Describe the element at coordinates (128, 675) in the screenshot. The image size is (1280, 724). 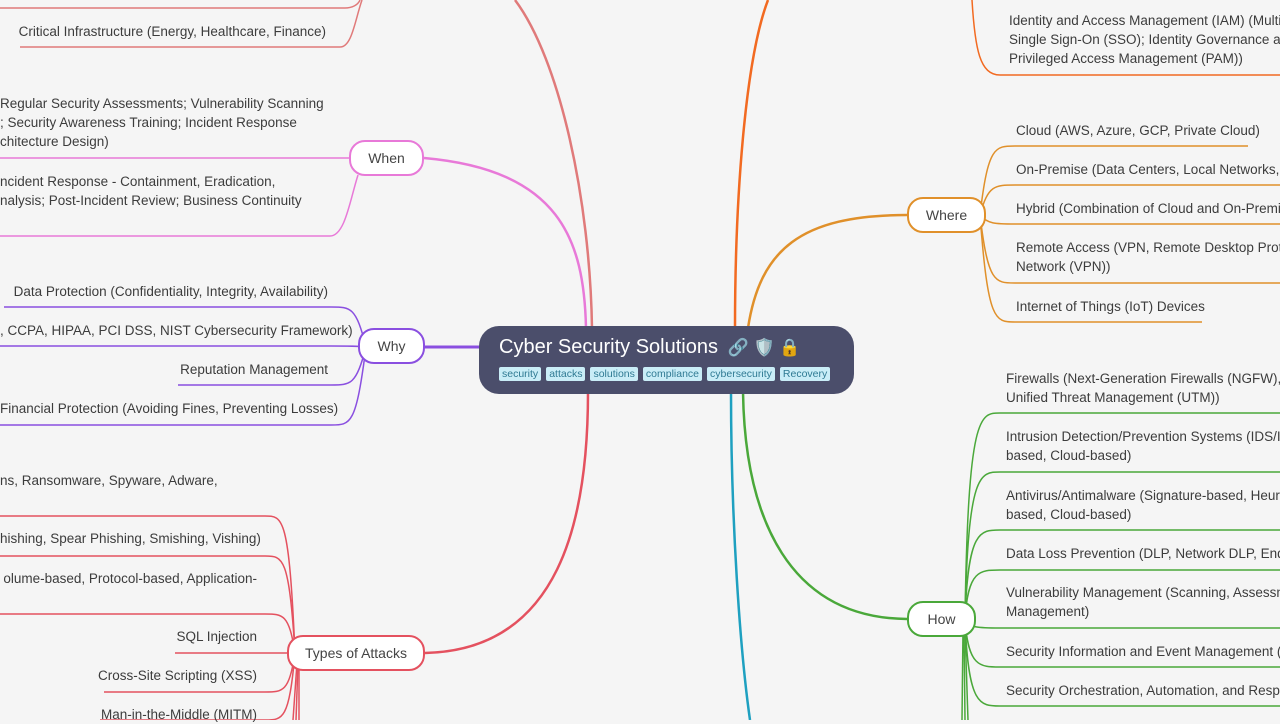
I see `leaf-attack-xss: Cross-Site Scripting (XSS)` at that location.